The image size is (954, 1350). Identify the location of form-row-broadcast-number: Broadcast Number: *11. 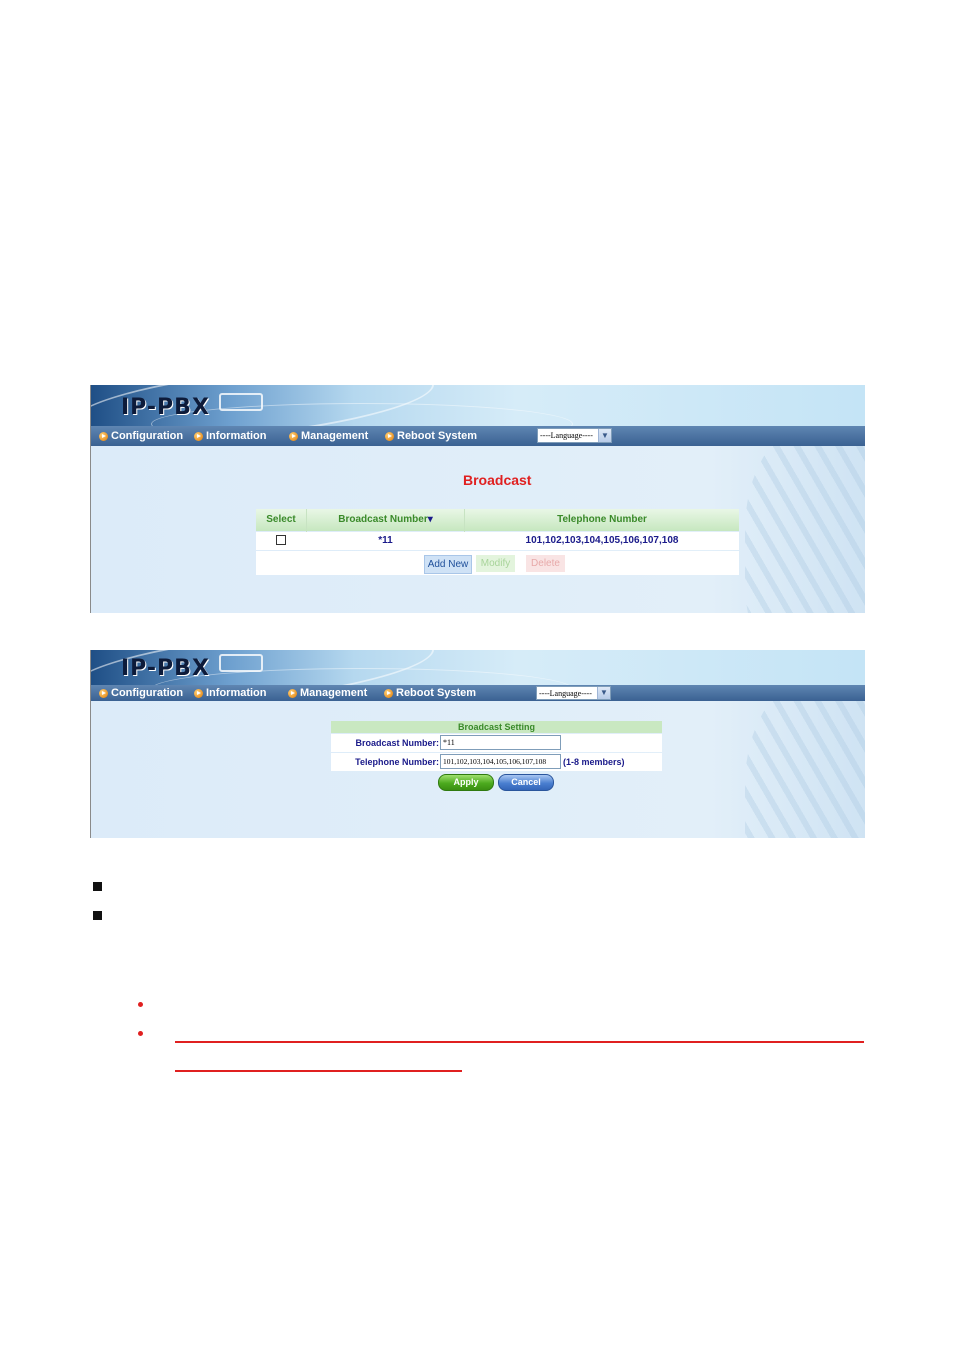
(496, 743).